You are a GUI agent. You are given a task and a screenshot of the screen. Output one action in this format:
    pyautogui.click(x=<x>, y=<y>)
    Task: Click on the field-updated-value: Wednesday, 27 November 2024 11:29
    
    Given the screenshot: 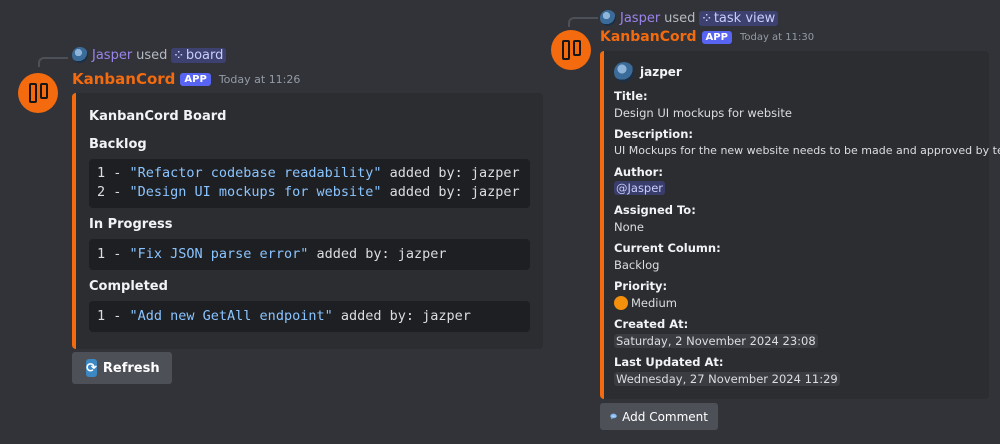 What is the action you would take?
    pyautogui.click(x=727, y=379)
    